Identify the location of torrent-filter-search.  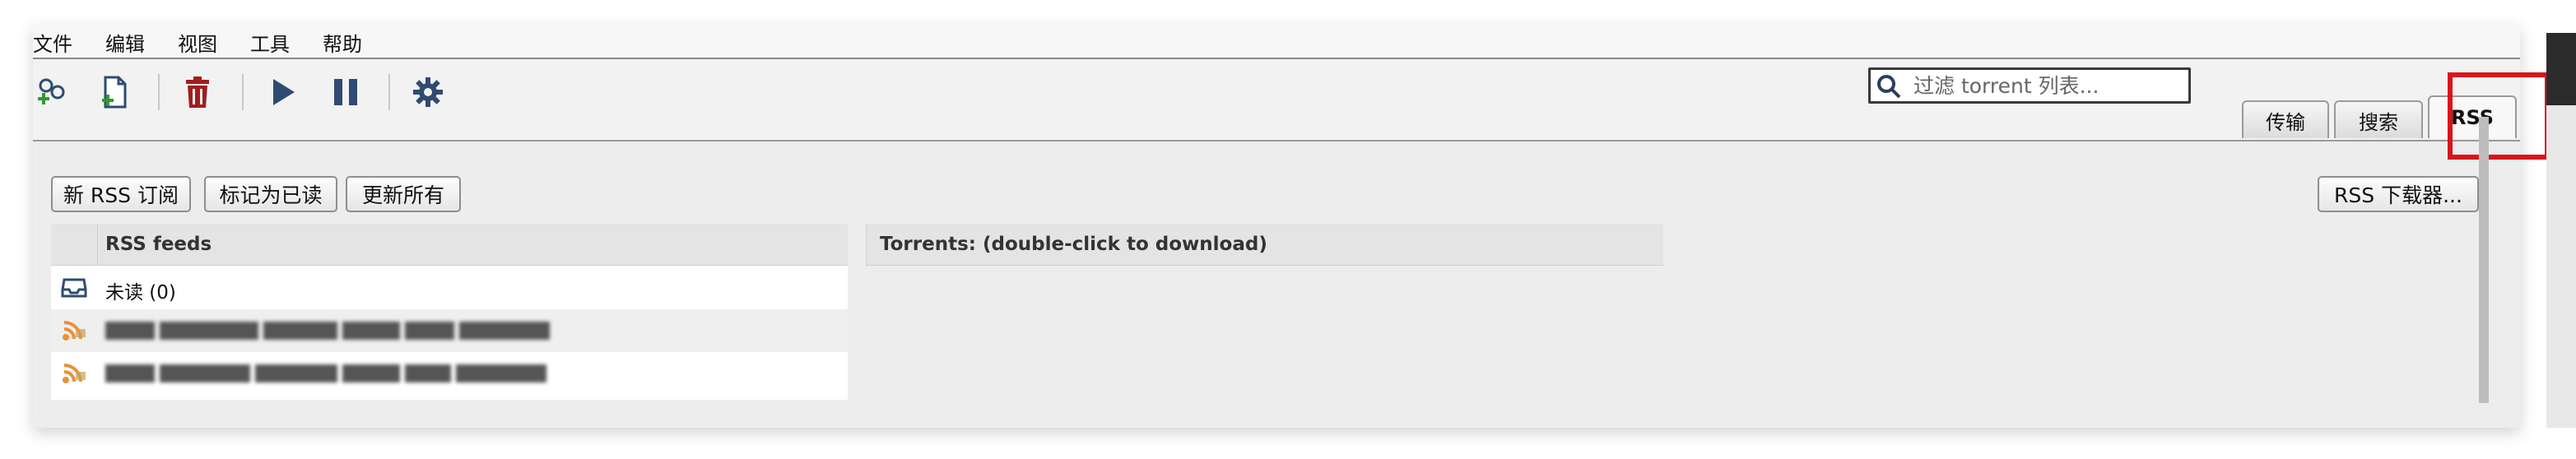
(2029, 85).